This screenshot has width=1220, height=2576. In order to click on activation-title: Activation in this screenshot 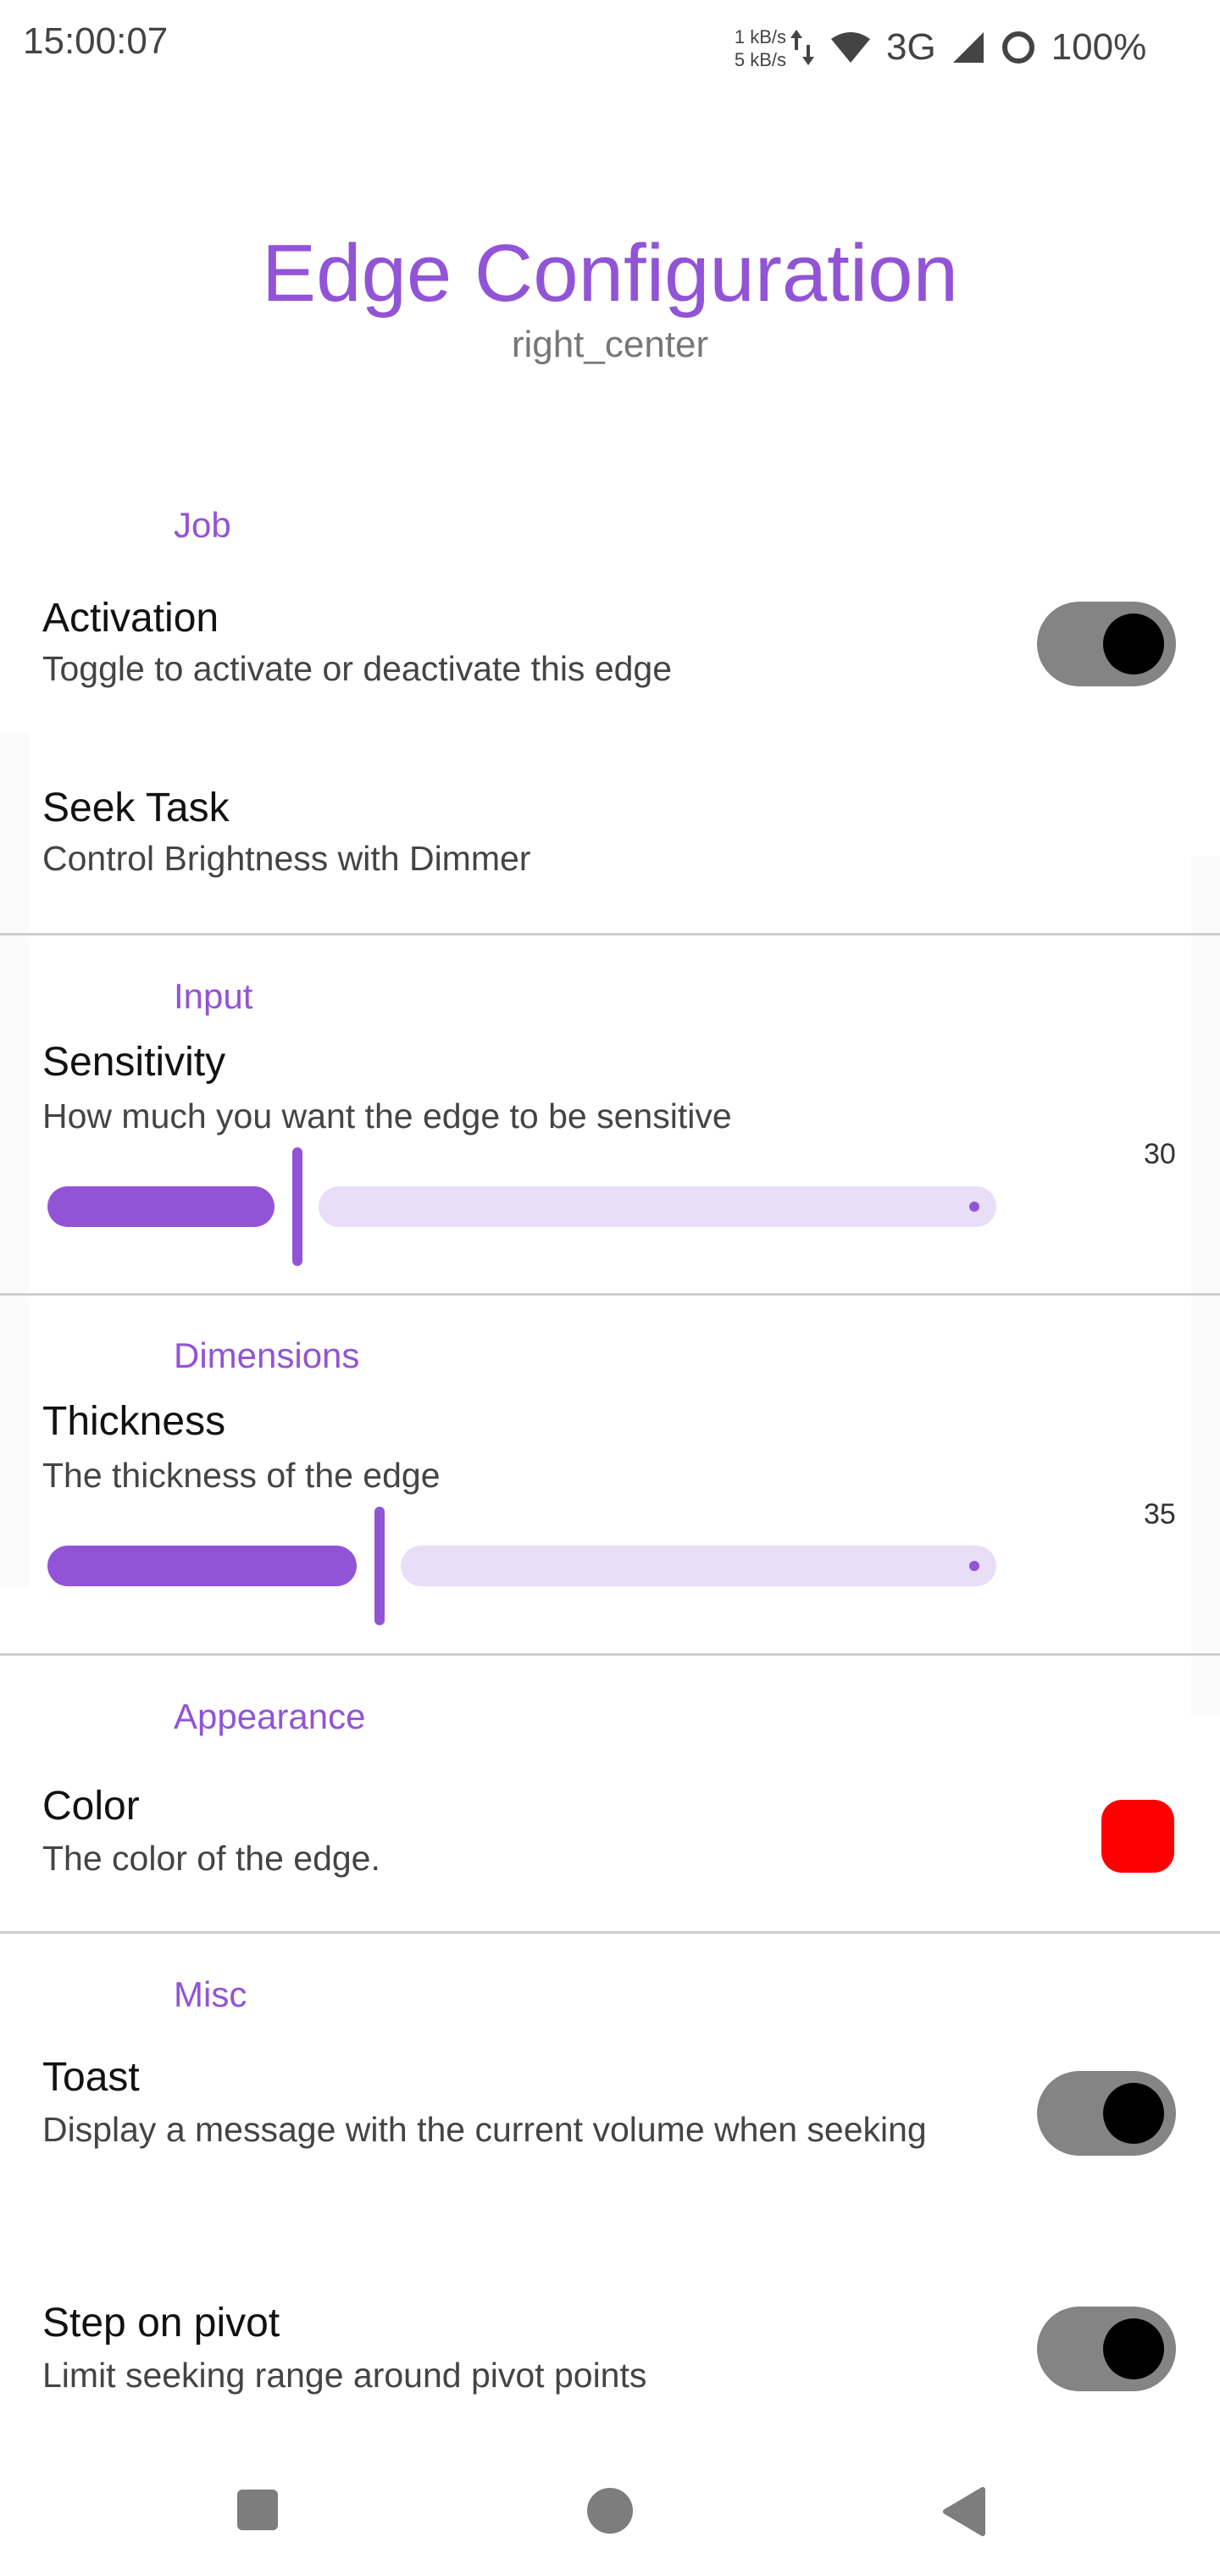, I will do `click(130, 618)`.